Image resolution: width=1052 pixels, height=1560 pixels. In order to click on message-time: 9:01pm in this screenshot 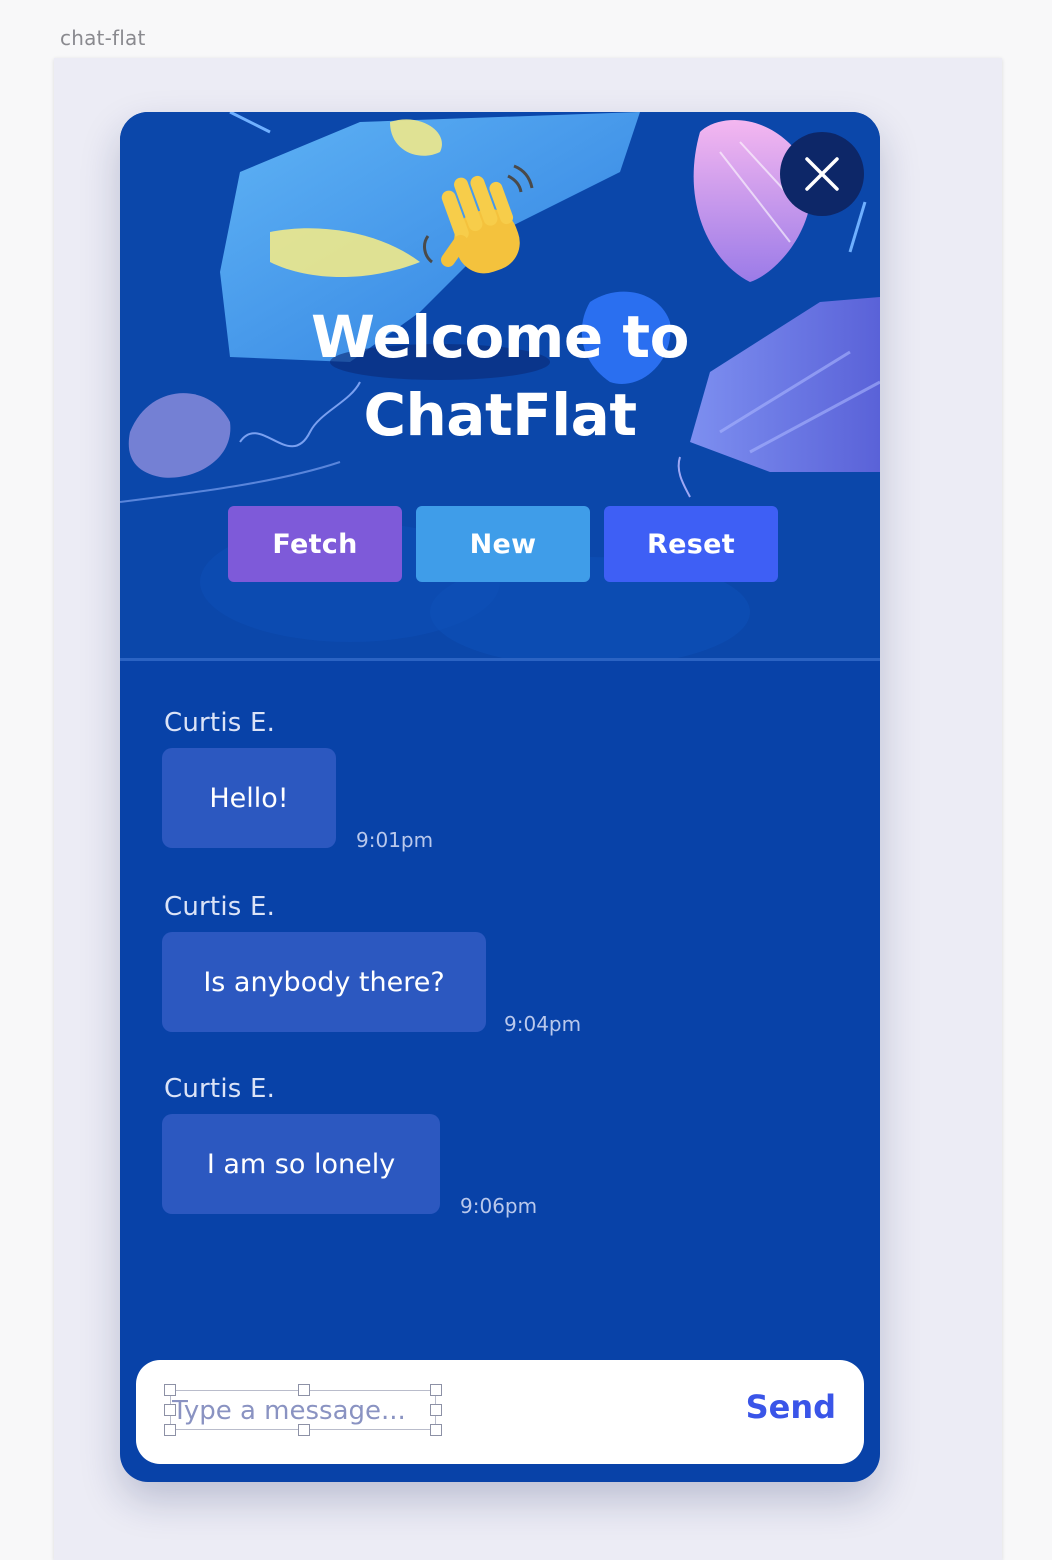, I will do `click(395, 840)`.